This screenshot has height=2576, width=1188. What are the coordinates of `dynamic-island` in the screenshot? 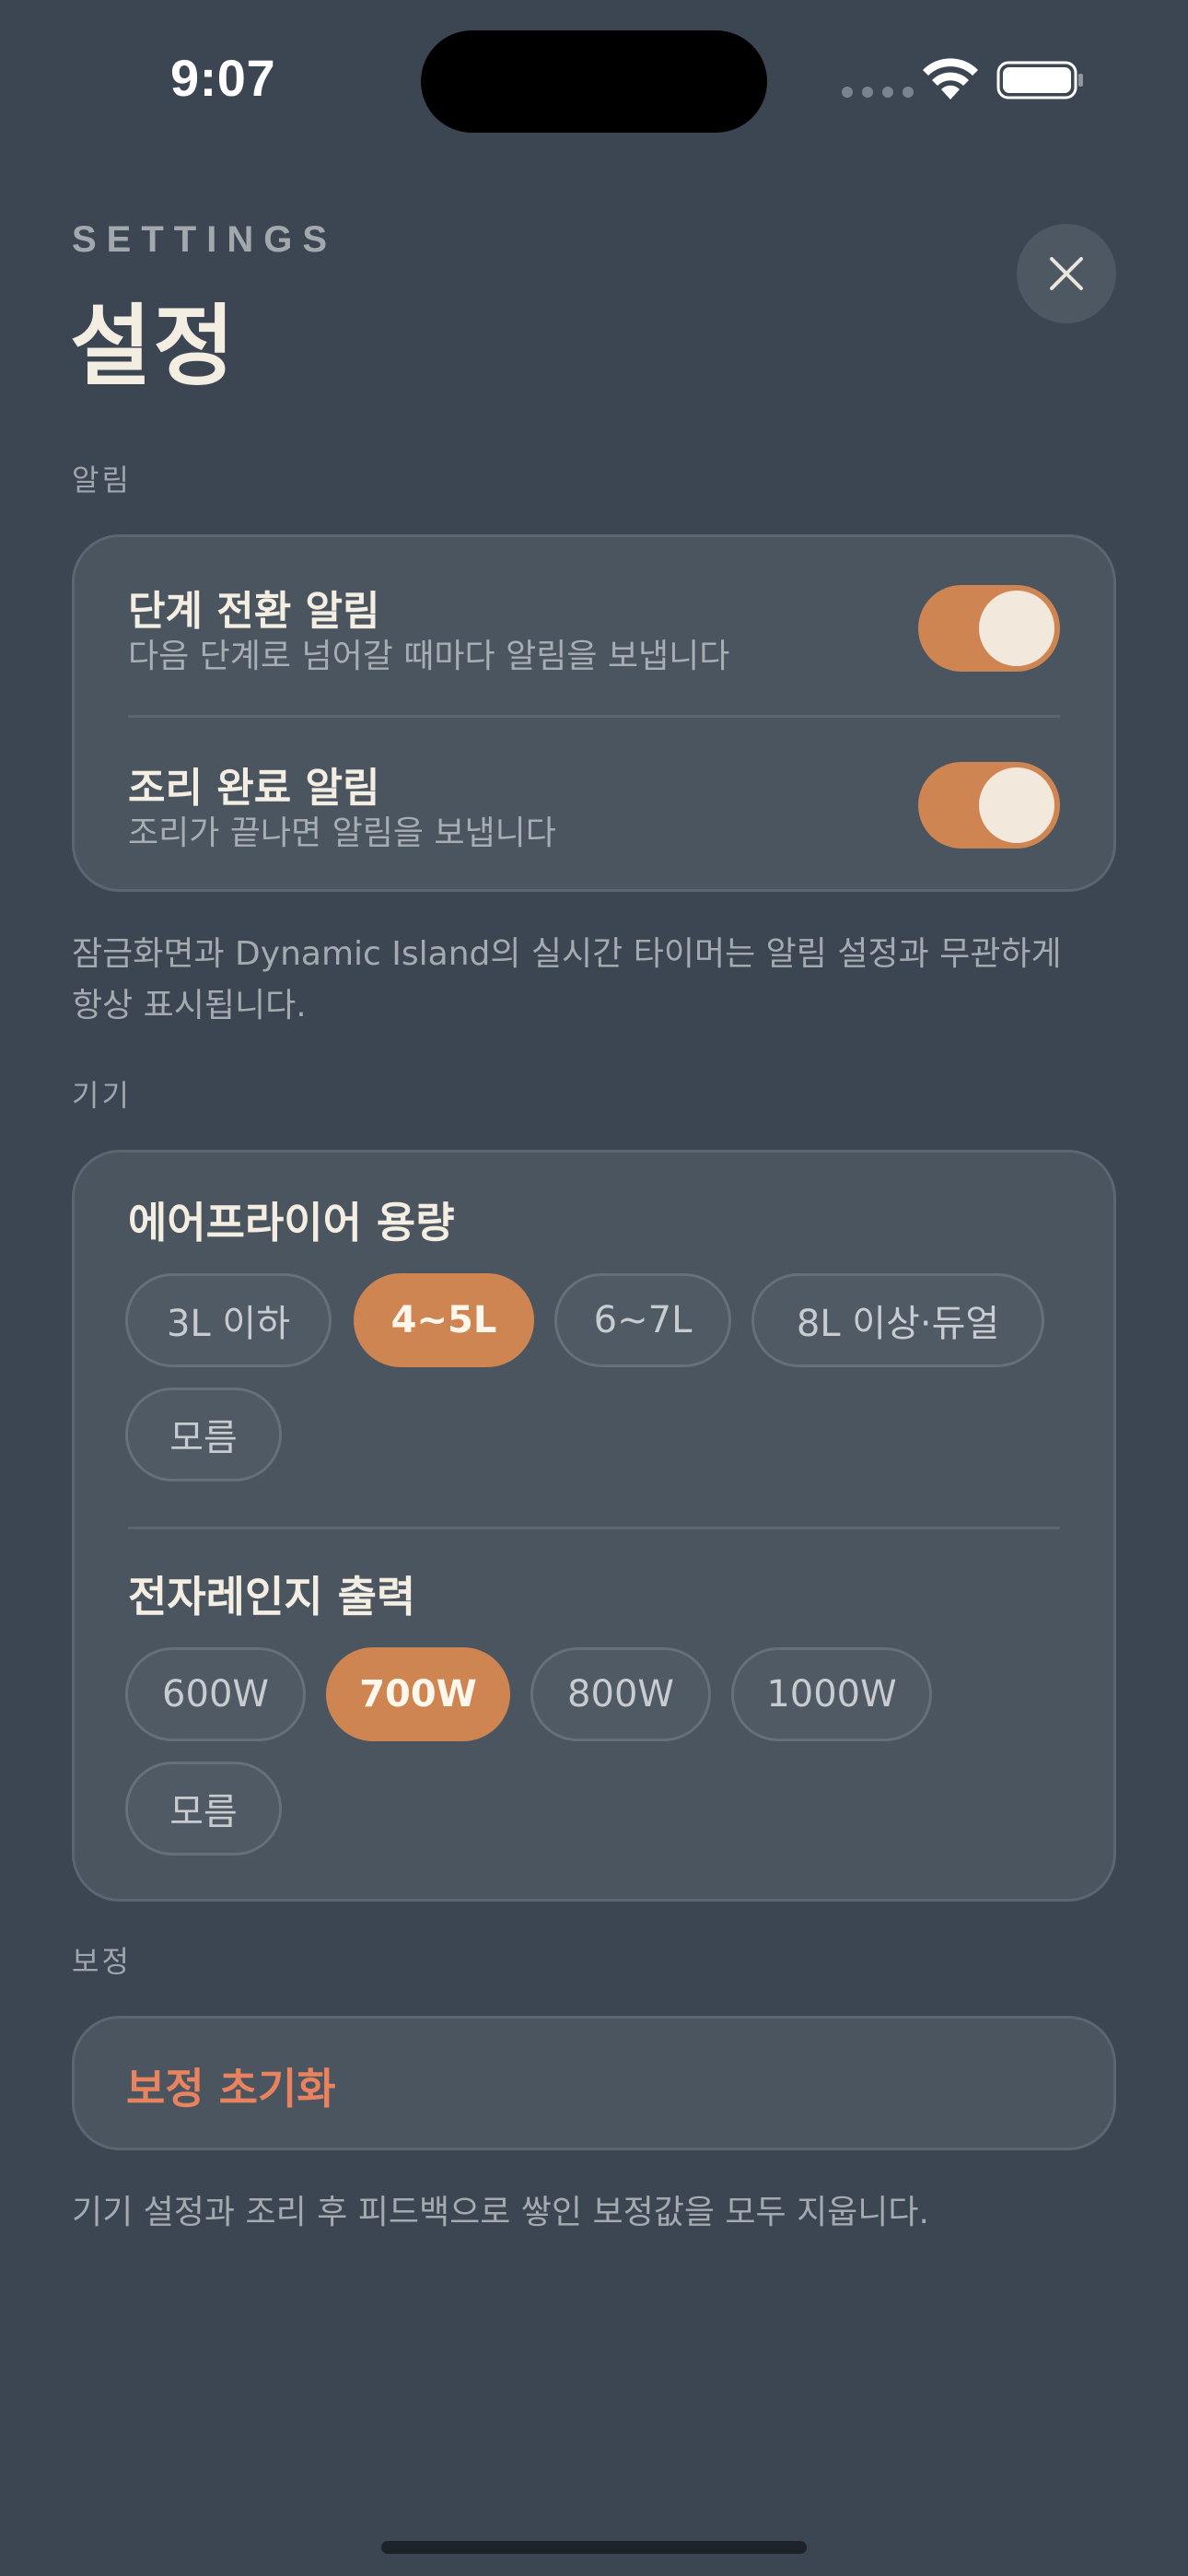 It's located at (594, 81).